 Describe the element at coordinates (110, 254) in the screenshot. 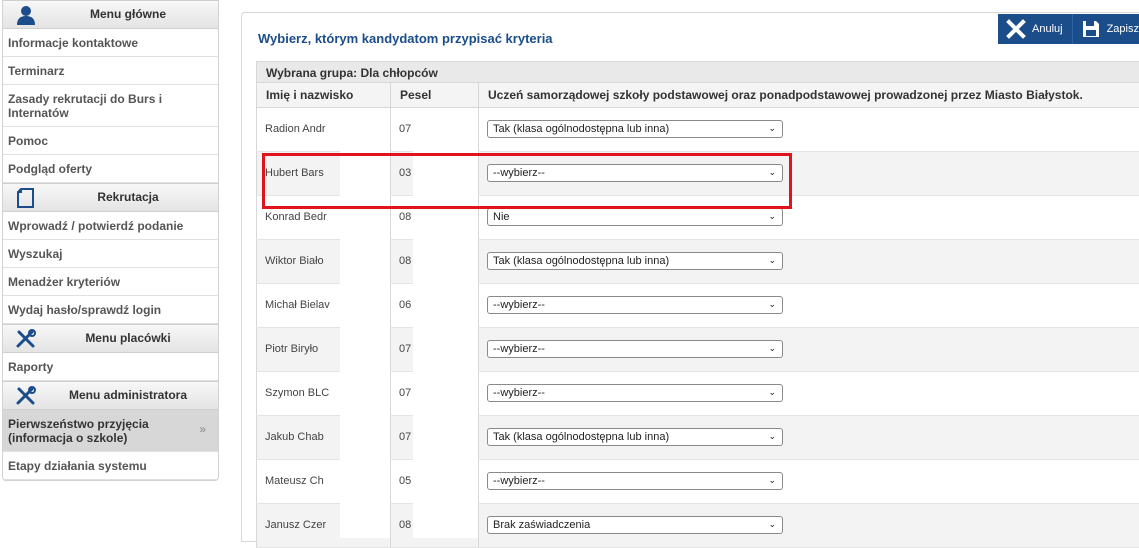

I see `sidebar-item-search: Wyszukaj` at that location.